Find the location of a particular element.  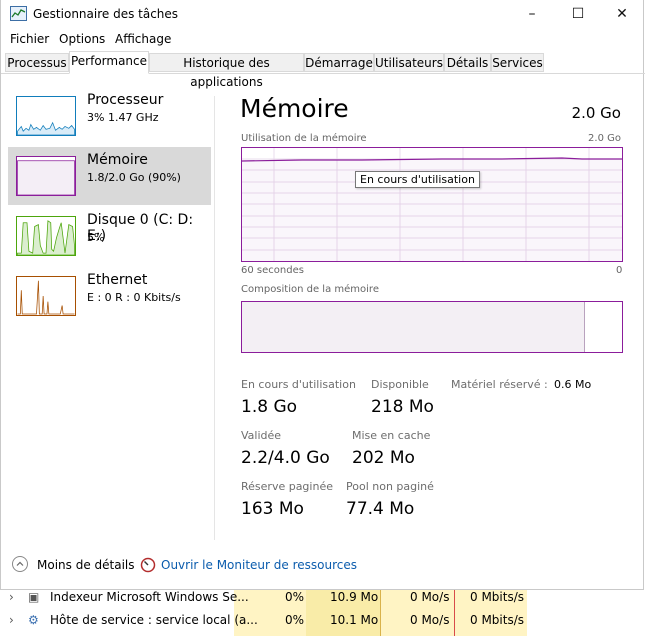

memory-composition-bar is located at coordinates (432, 327).